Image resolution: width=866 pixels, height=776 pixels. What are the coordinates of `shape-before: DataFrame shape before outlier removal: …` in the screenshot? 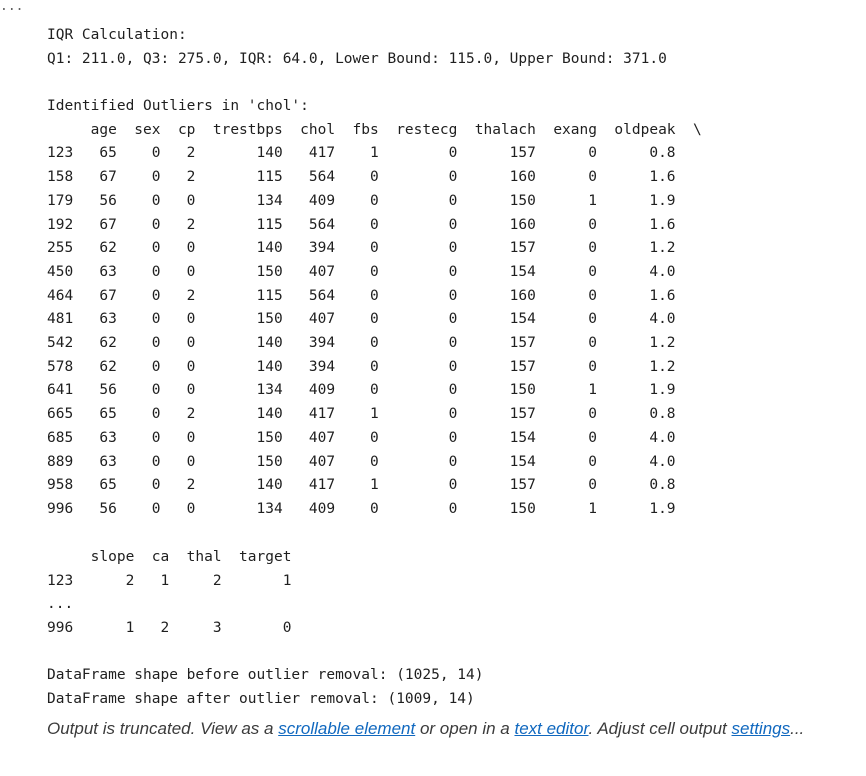 It's located at (265, 675).